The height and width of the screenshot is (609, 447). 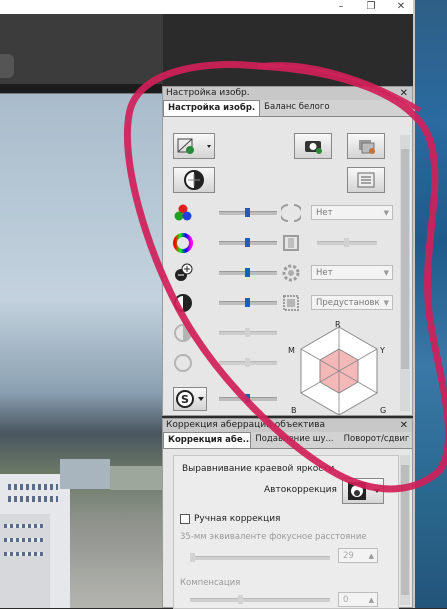 What do you see at coordinates (291, 273) in the screenshot?
I see `gear-dial-icon` at bounding box center [291, 273].